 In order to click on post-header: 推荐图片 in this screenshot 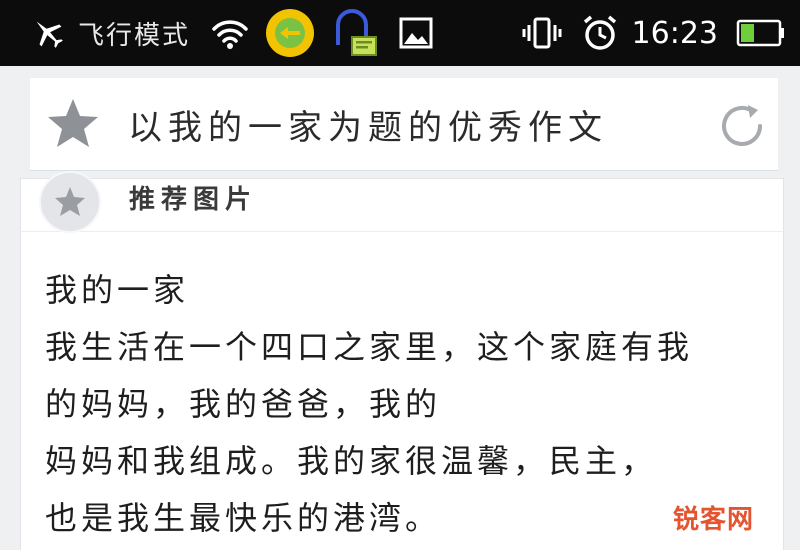, I will do `click(402, 202)`.